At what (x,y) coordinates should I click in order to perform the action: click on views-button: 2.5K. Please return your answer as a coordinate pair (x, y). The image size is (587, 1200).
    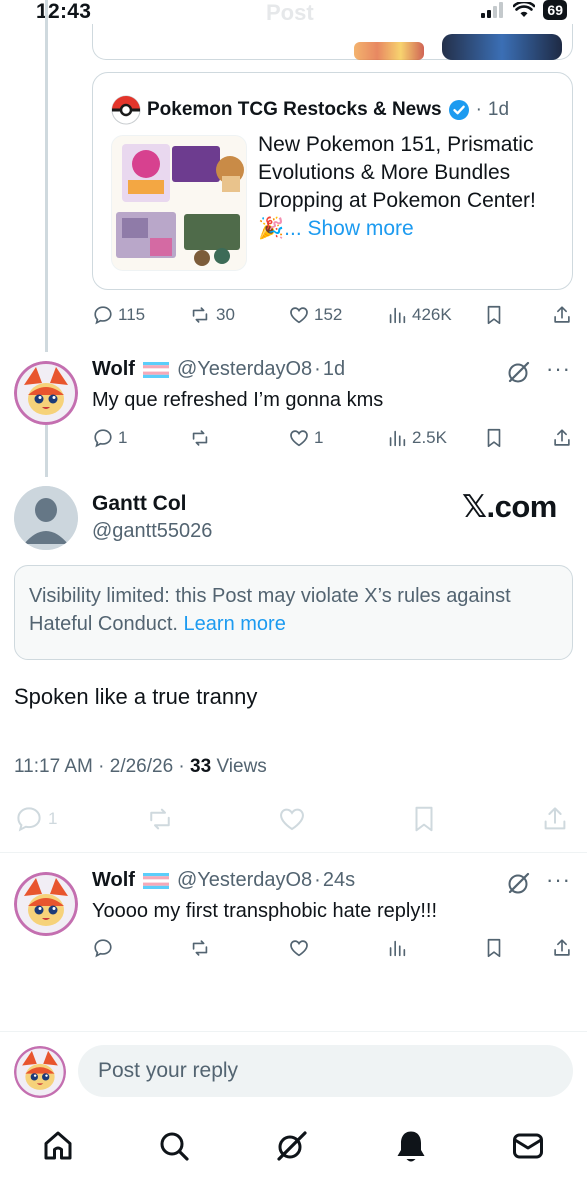
    Looking at the image, I should click on (416, 438).